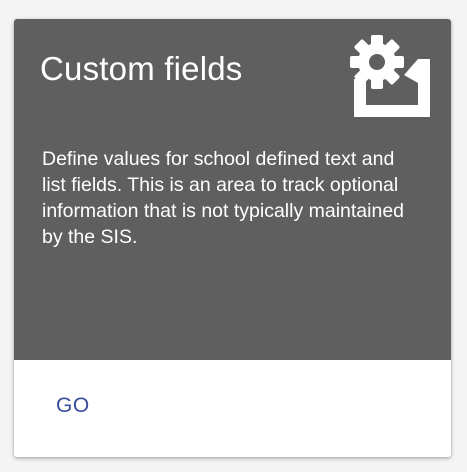 This screenshot has height=472, width=467. I want to click on card-title: Custom fields, so click(141, 68).